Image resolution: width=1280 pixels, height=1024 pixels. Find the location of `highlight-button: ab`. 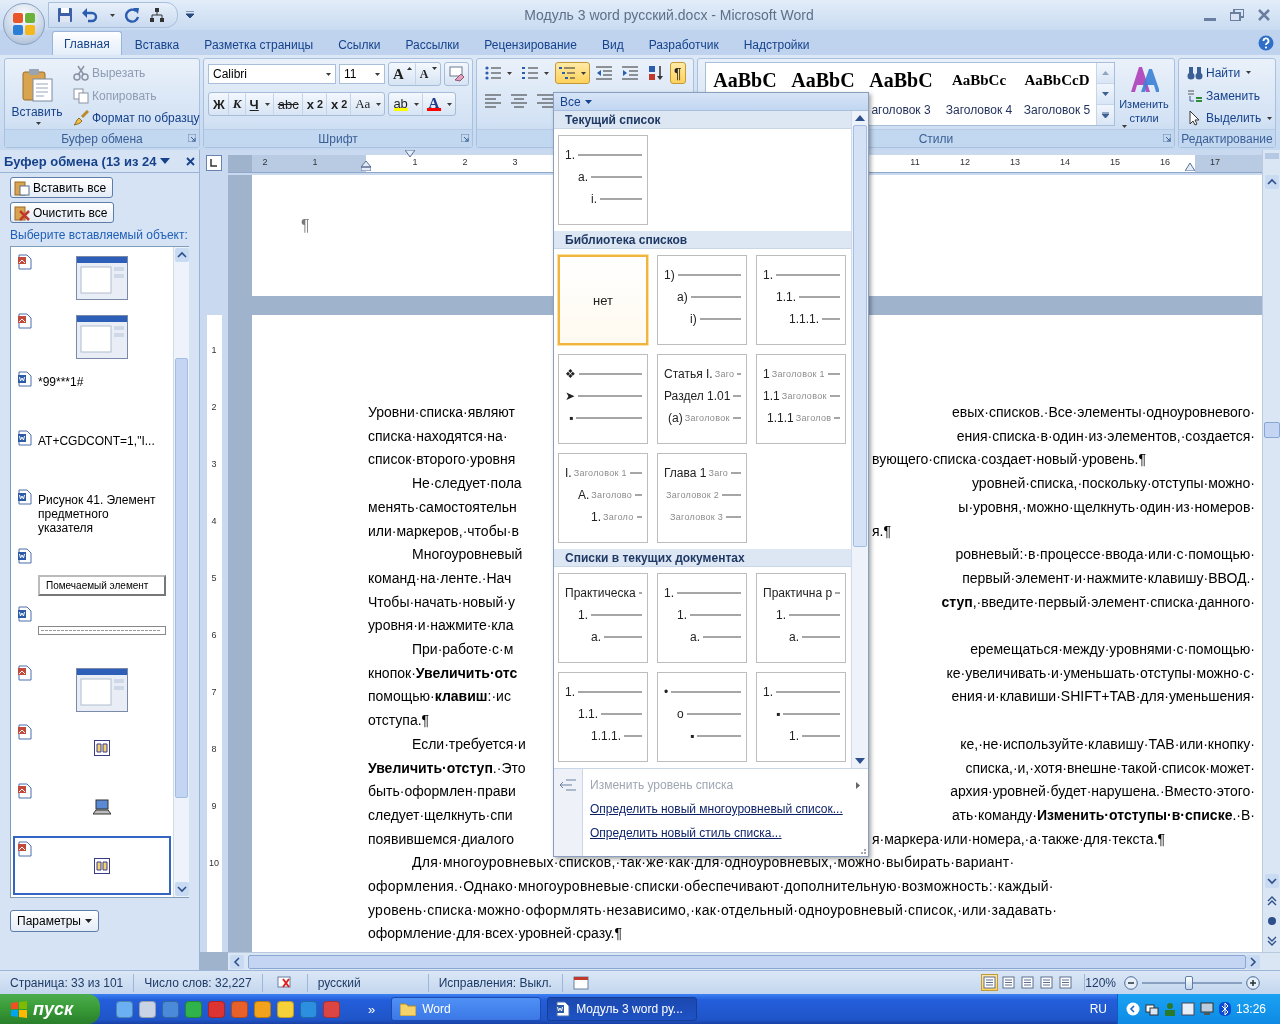

highlight-button: ab is located at coordinates (406, 104).